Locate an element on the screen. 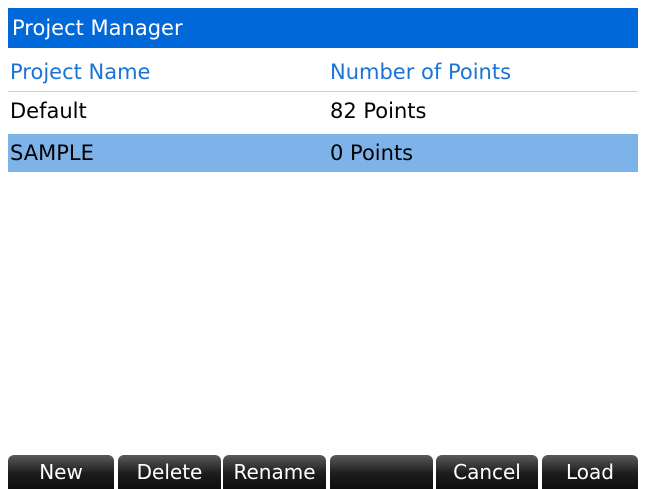  column-header-number-of-points: Number of Points is located at coordinates (420, 72).